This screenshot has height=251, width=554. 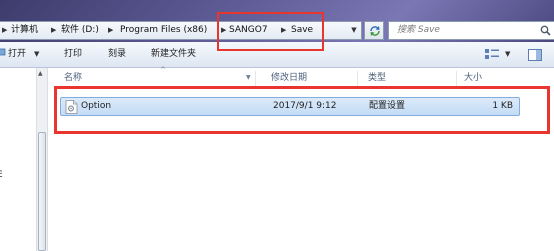 I want to click on breadcrumb-drive-d: 软件 (D:), so click(x=80, y=30).